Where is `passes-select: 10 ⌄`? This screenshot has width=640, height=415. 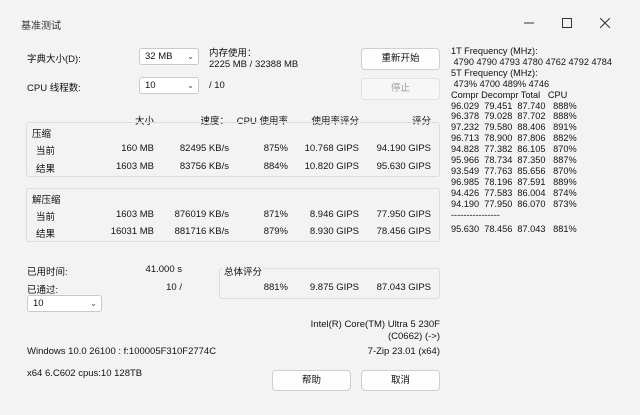 passes-select: 10 ⌄ is located at coordinates (64, 303).